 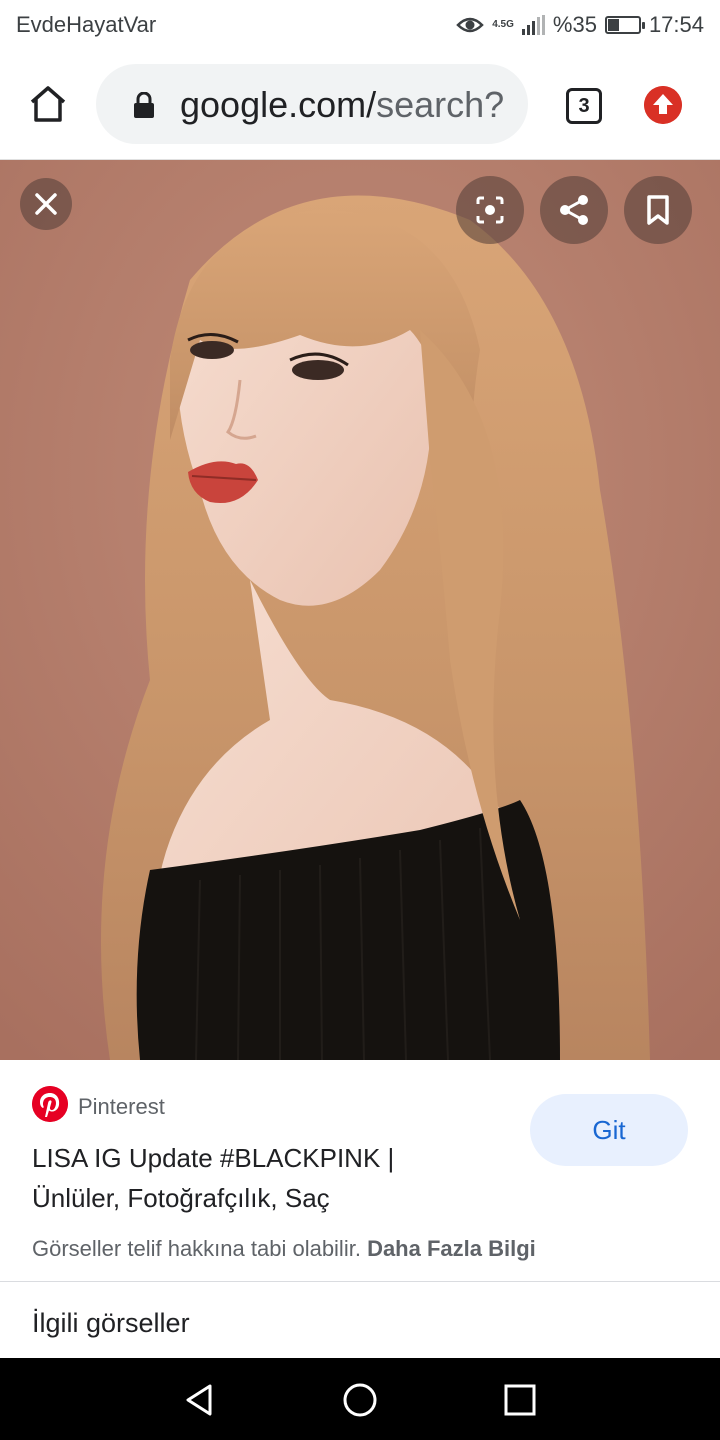 I want to click on url-text: google.com/search?, so click(x=342, y=105).